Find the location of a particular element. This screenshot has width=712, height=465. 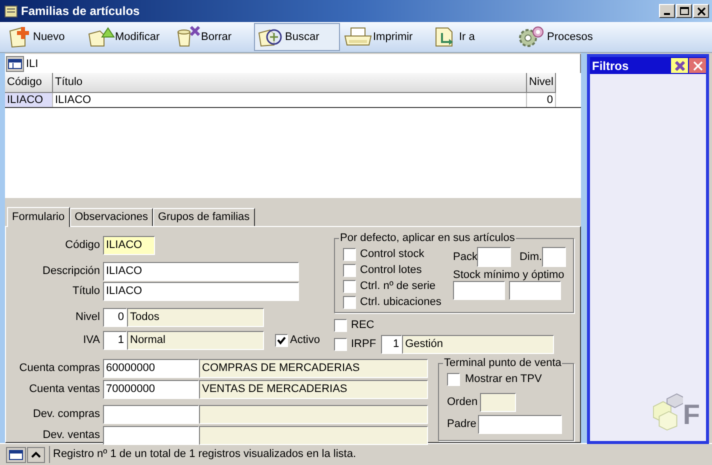

toolbar-button: Modificar is located at coordinates (128, 37).